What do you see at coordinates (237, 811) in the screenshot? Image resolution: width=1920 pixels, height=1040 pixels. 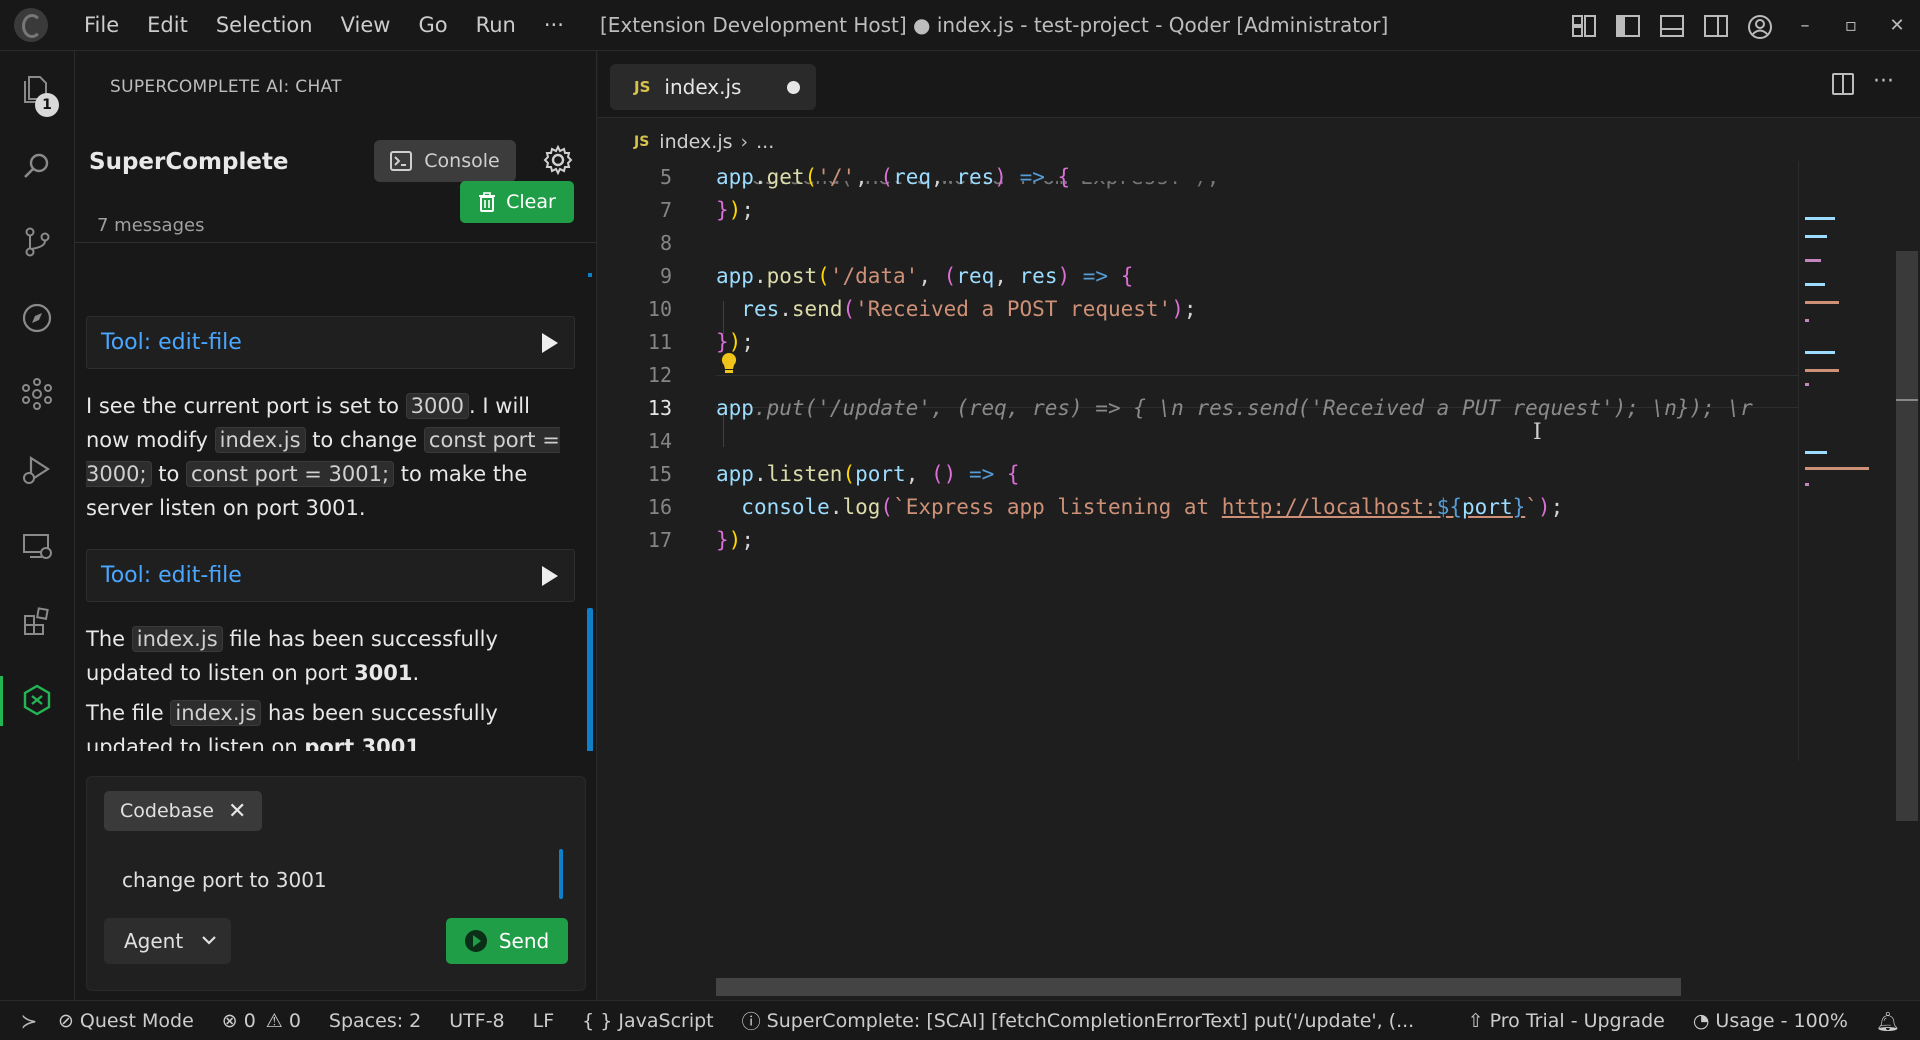 I see `close-icon: ✕` at bounding box center [237, 811].